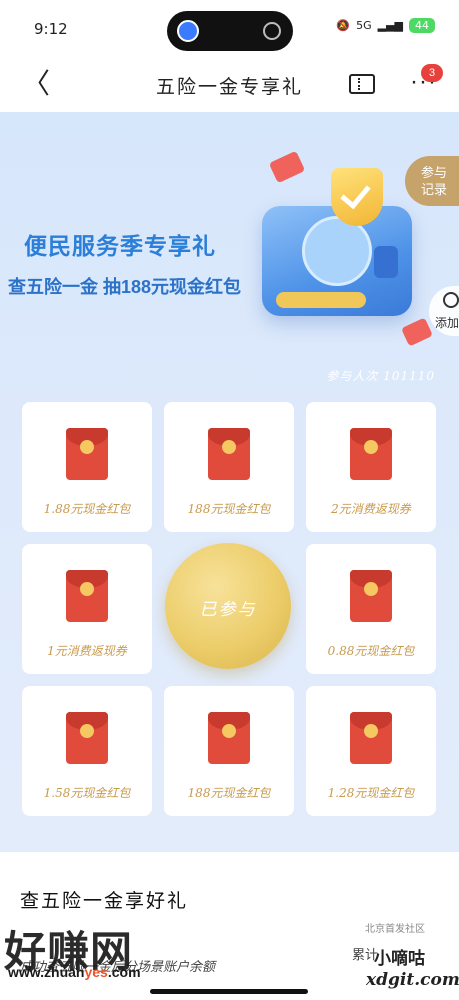 This screenshot has height=1000, width=459. What do you see at coordinates (343, 25) in the screenshot?
I see `mute-icon: 🔕` at bounding box center [343, 25].